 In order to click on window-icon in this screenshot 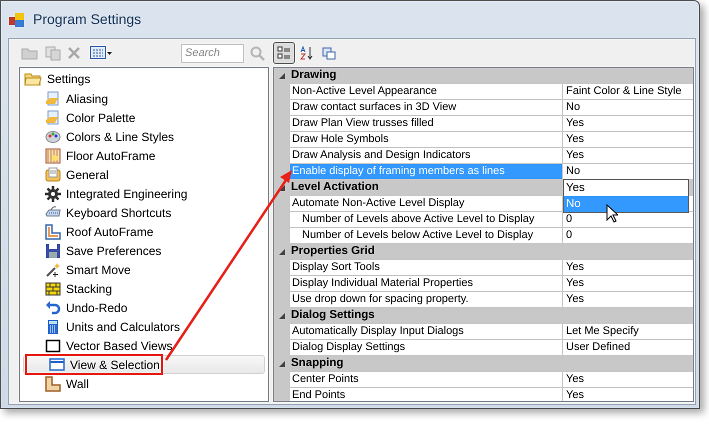, I will do `click(57, 364)`.